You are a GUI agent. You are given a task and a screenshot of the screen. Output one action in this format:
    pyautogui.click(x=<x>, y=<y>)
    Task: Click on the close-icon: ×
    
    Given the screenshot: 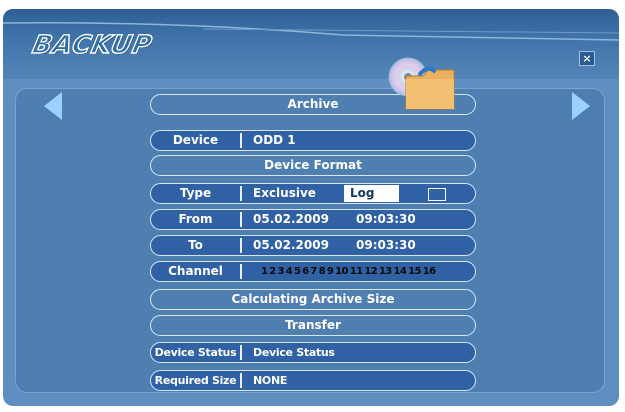 What is the action you would take?
    pyautogui.click(x=587, y=58)
    